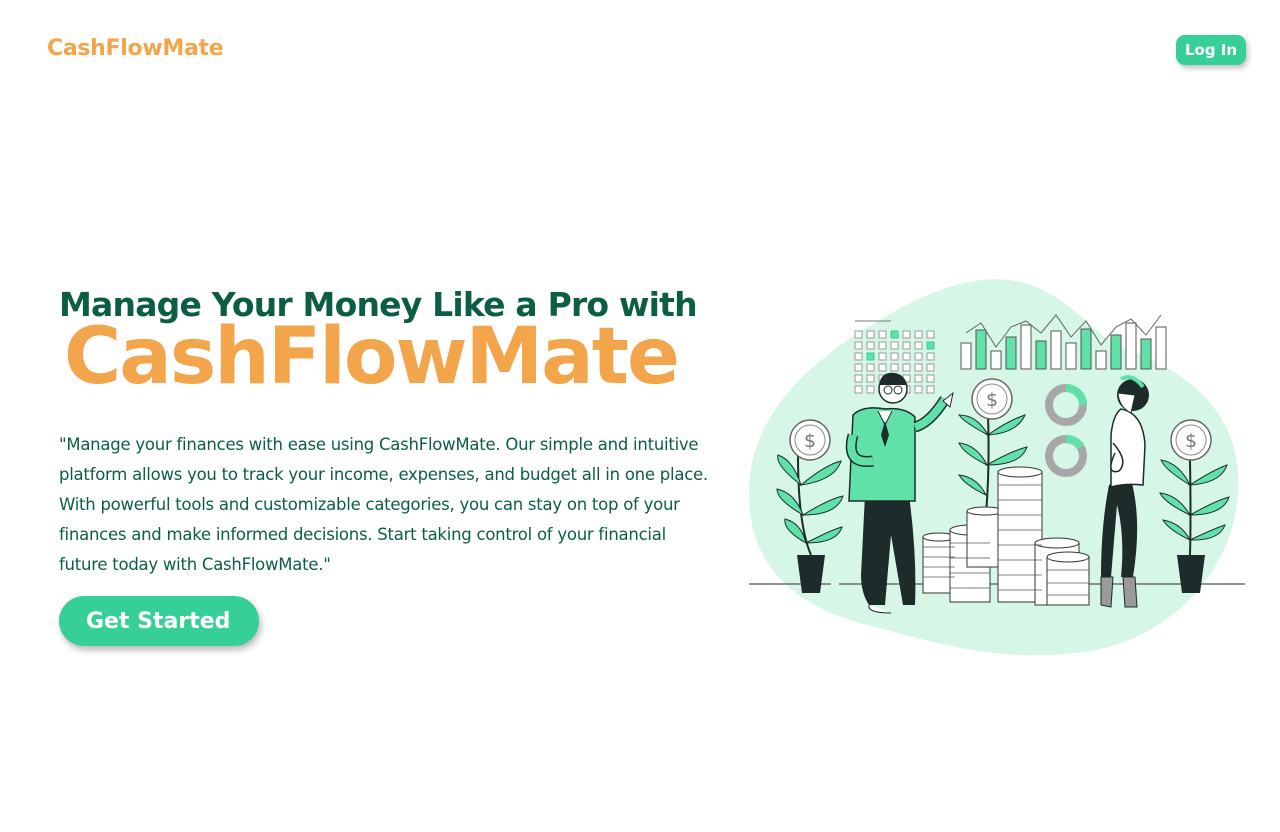 Image resolution: width=1280 pixels, height=832 pixels. I want to click on get-started-button: Get Started, so click(159, 621).